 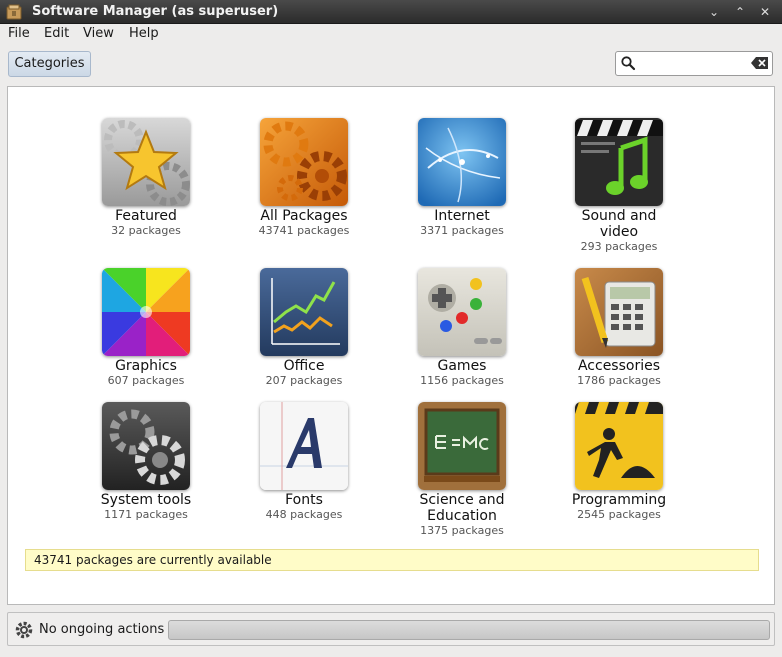 What do you see at coordinates (469, 630) in the screenshot?
I see `progress-bar` at bounding box center [469, 630].